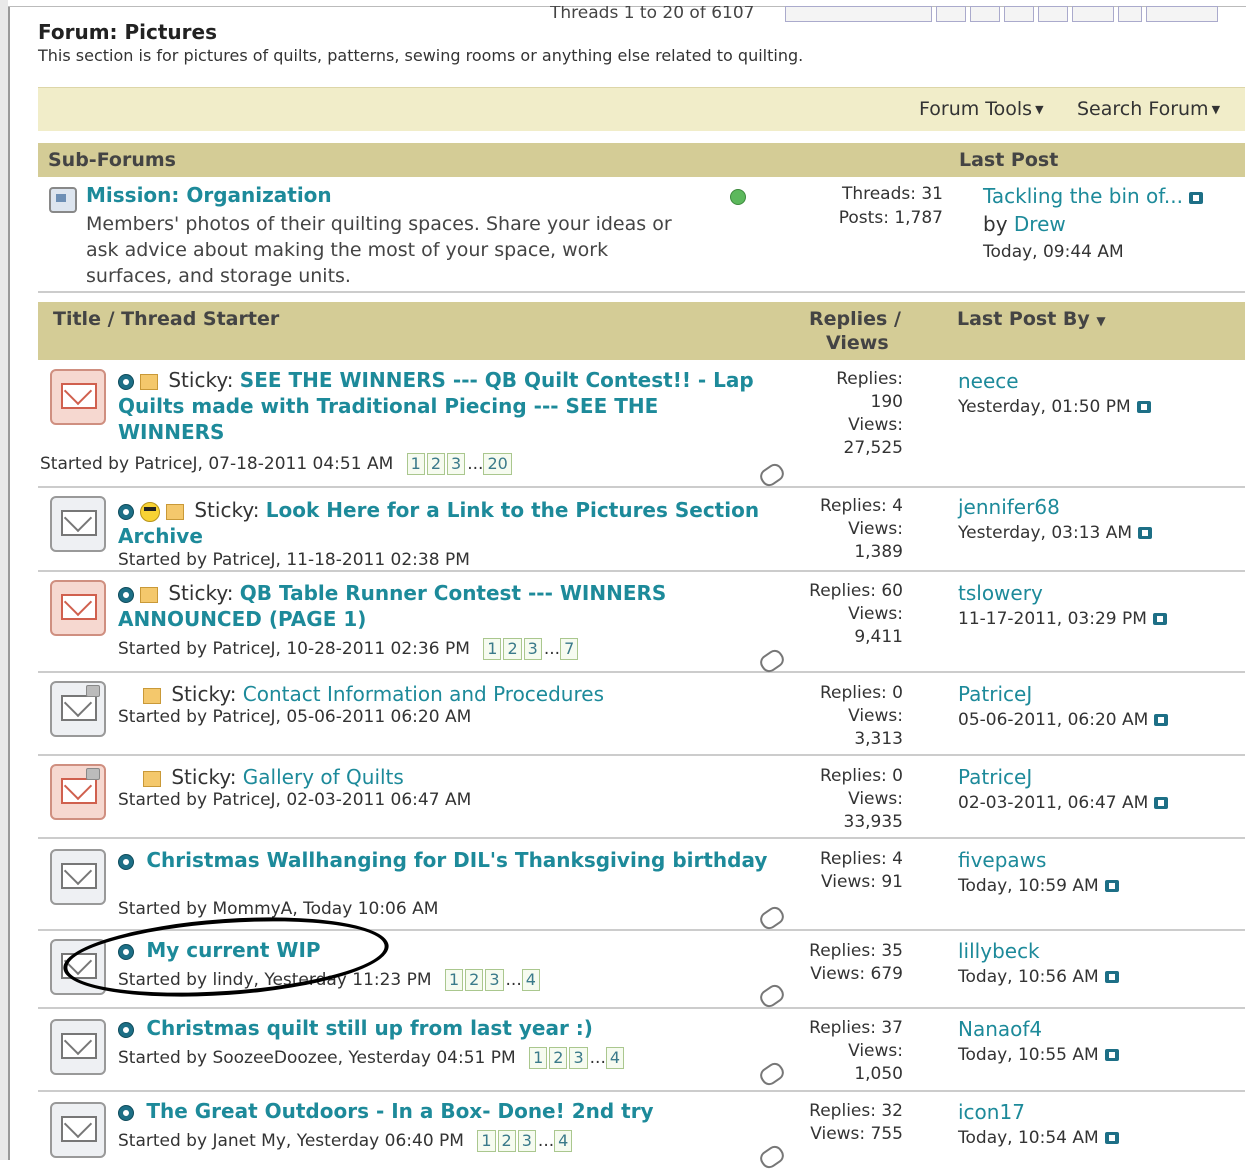 This screenshot has height=1171, width=1246. Describe the element at coordinates (294, 649) in the screenshot. I see `thread-starter-text: Started by PatriceJ, 10-28-2011 02:36 PM` at that location.